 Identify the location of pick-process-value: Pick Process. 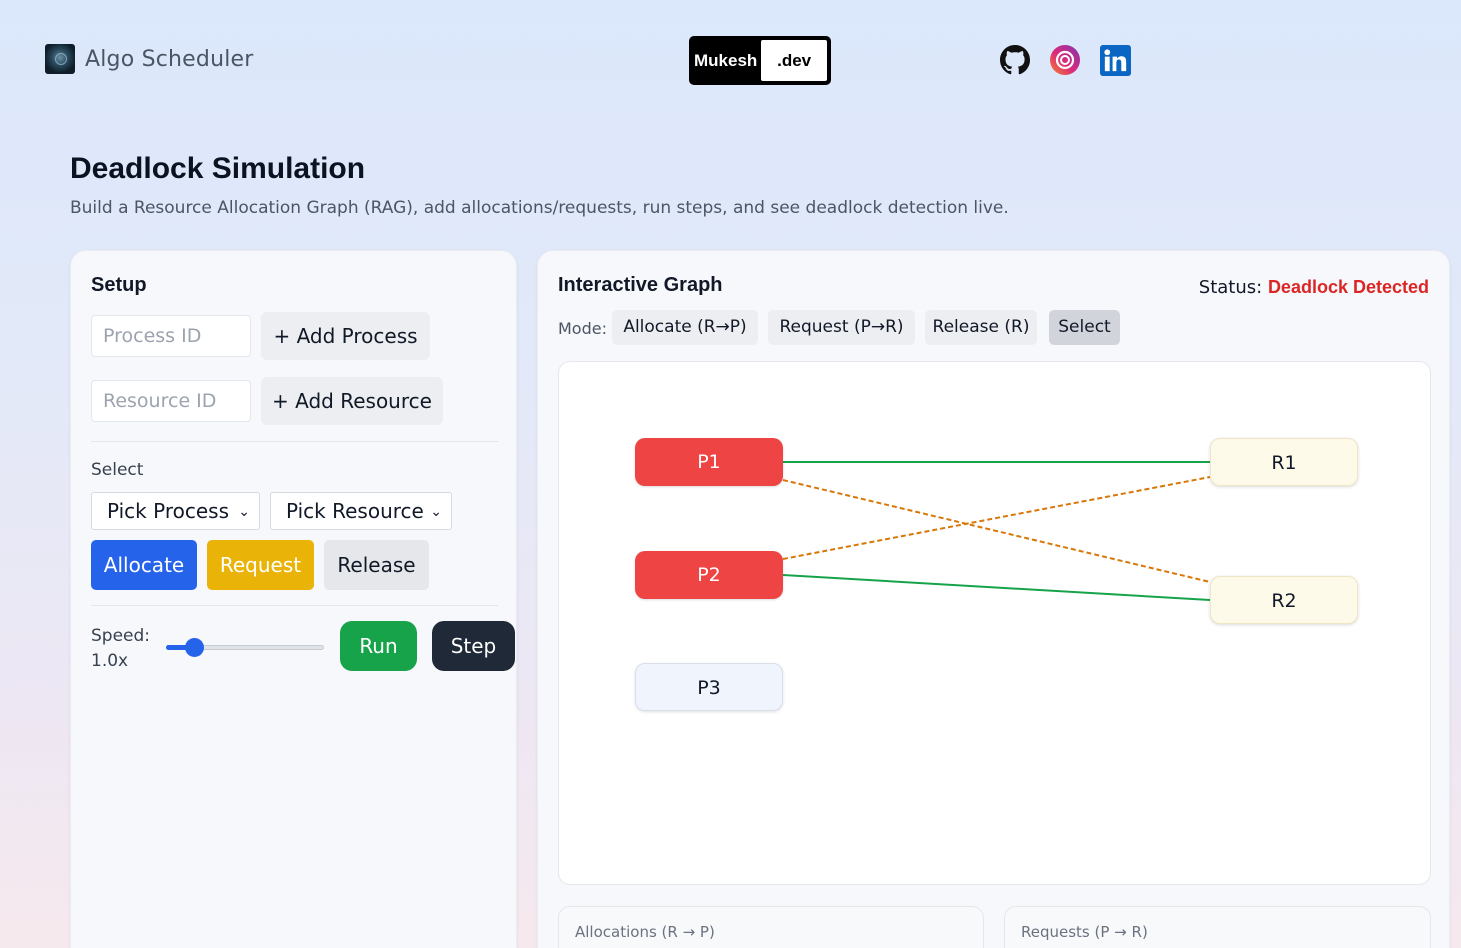
(168, 511).